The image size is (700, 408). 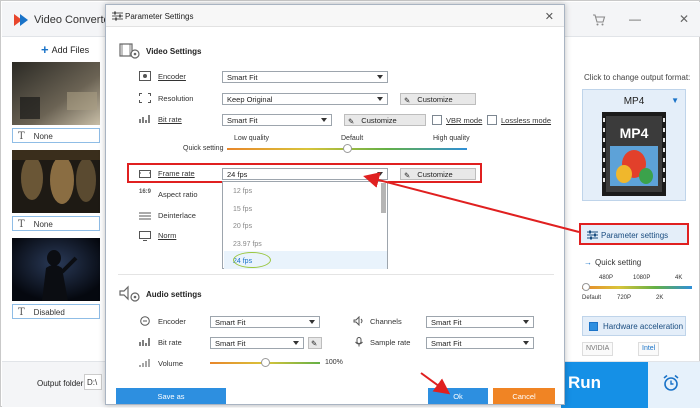 What do you see at coordinates (593, 326) in the screenshot?
I see `hardware-acceleration-checkbox` at bounding box center [593, 326].